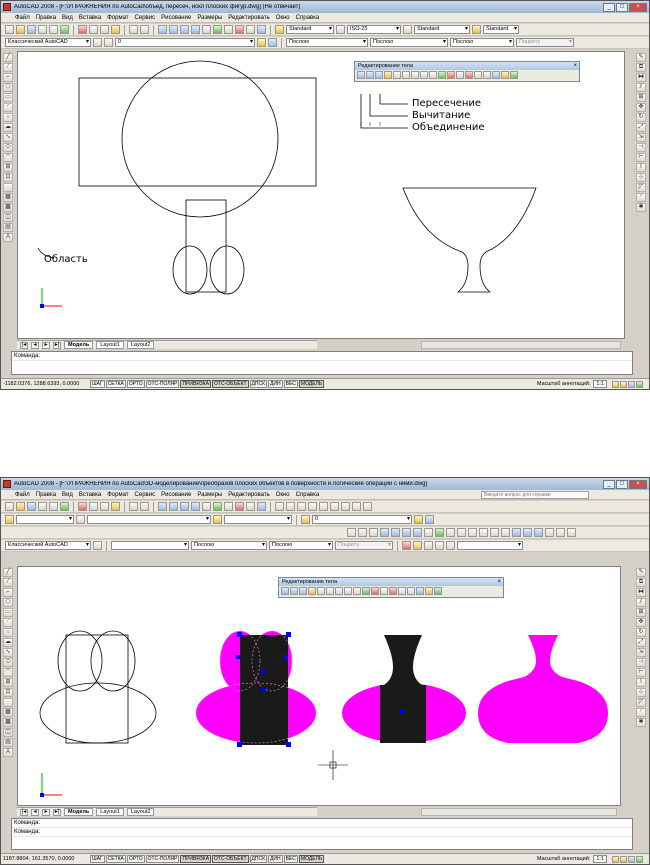  What do you see at coordinates (538, 532) in the screenshot?
I see `modeling-intersect-icon` at bounding box center [538, 532].